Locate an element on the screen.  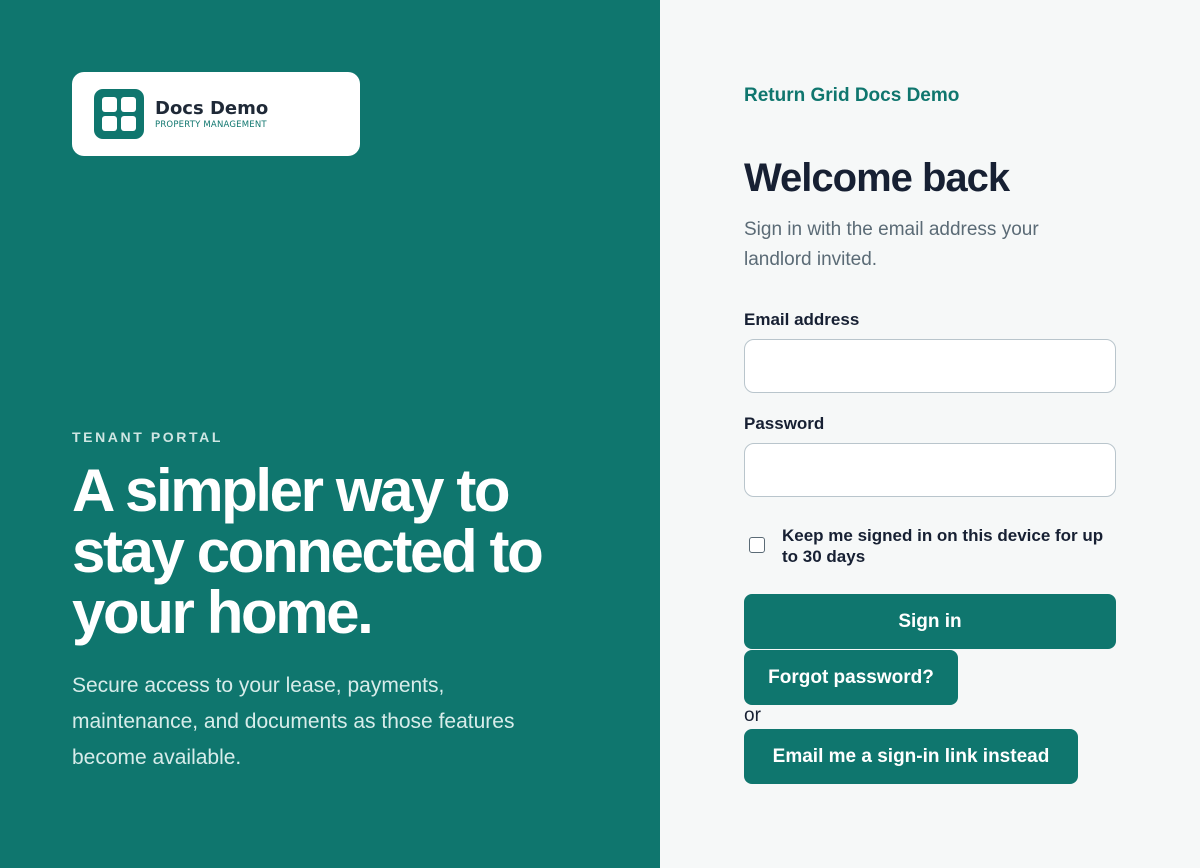
email-label: Email address is located at coordinates (802, 319).